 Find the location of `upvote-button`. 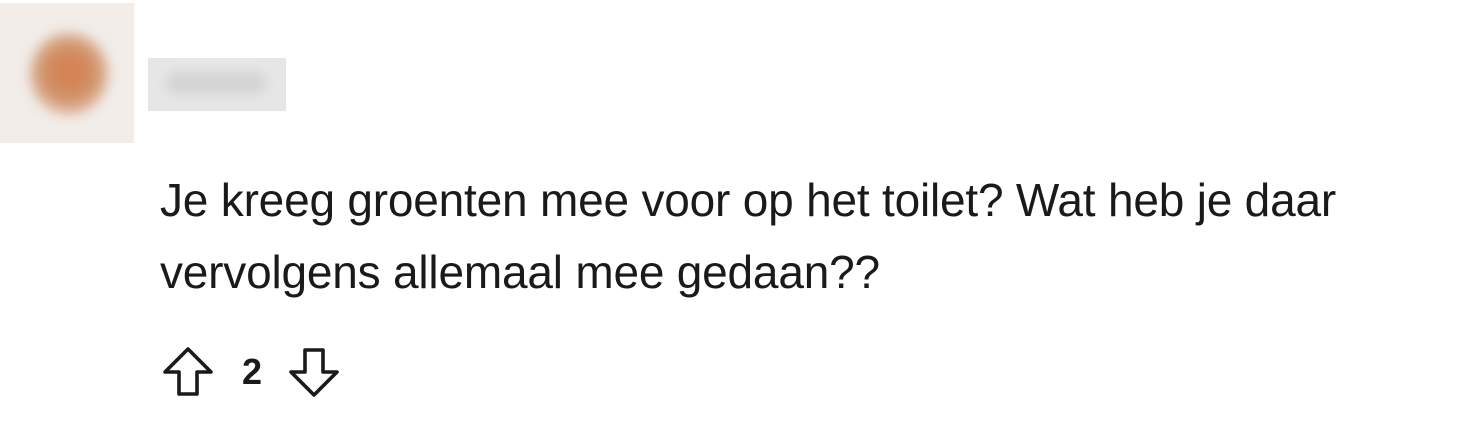

upvote-button is located at coordinates (188, 372).